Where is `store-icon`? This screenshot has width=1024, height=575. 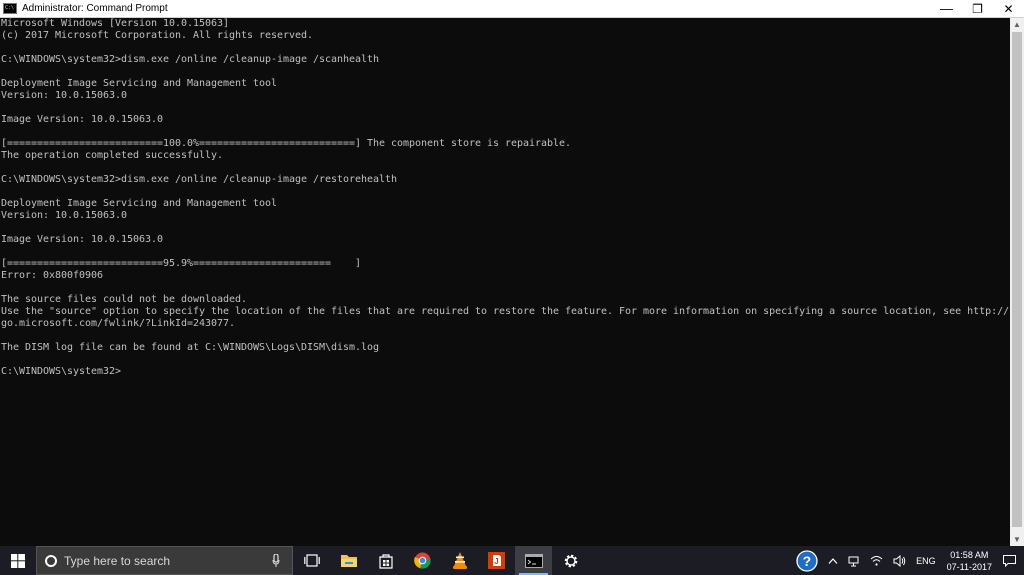
store-icon is located at coordinates (385, 560).